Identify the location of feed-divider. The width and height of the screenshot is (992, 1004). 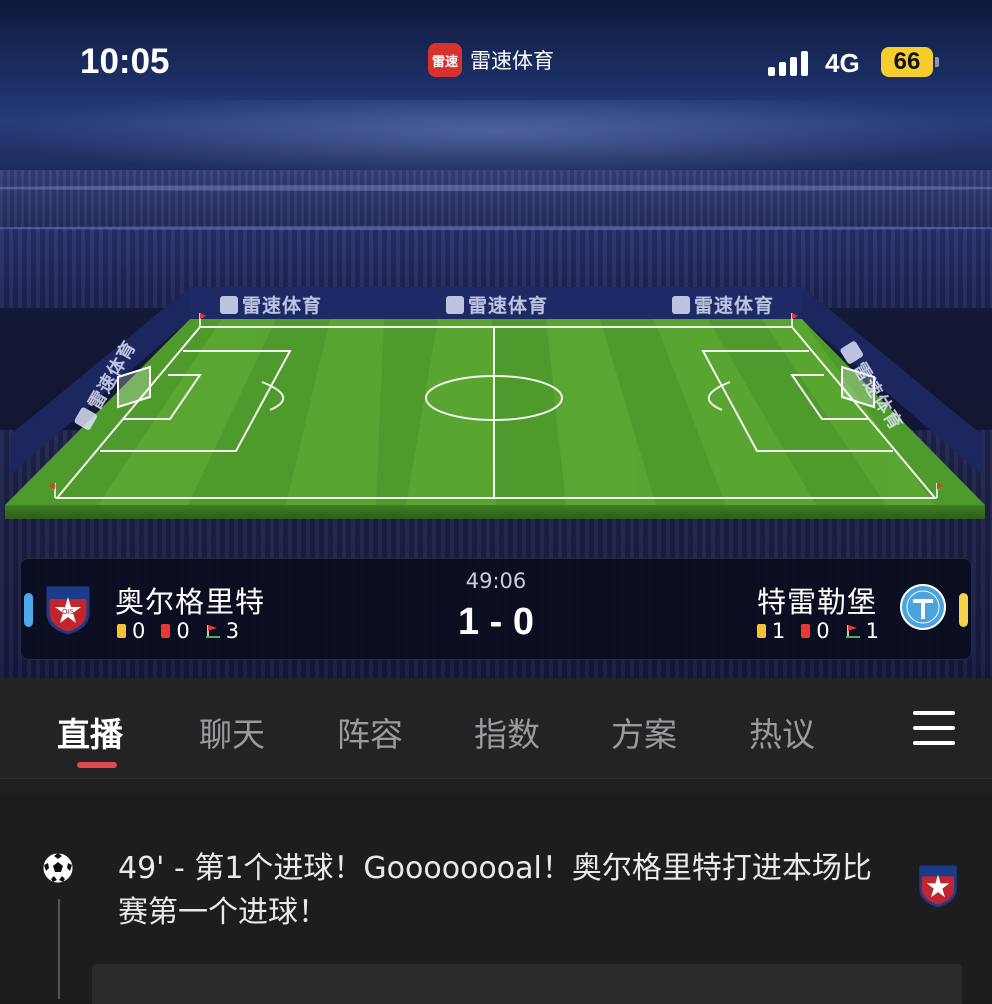
(496, 786).